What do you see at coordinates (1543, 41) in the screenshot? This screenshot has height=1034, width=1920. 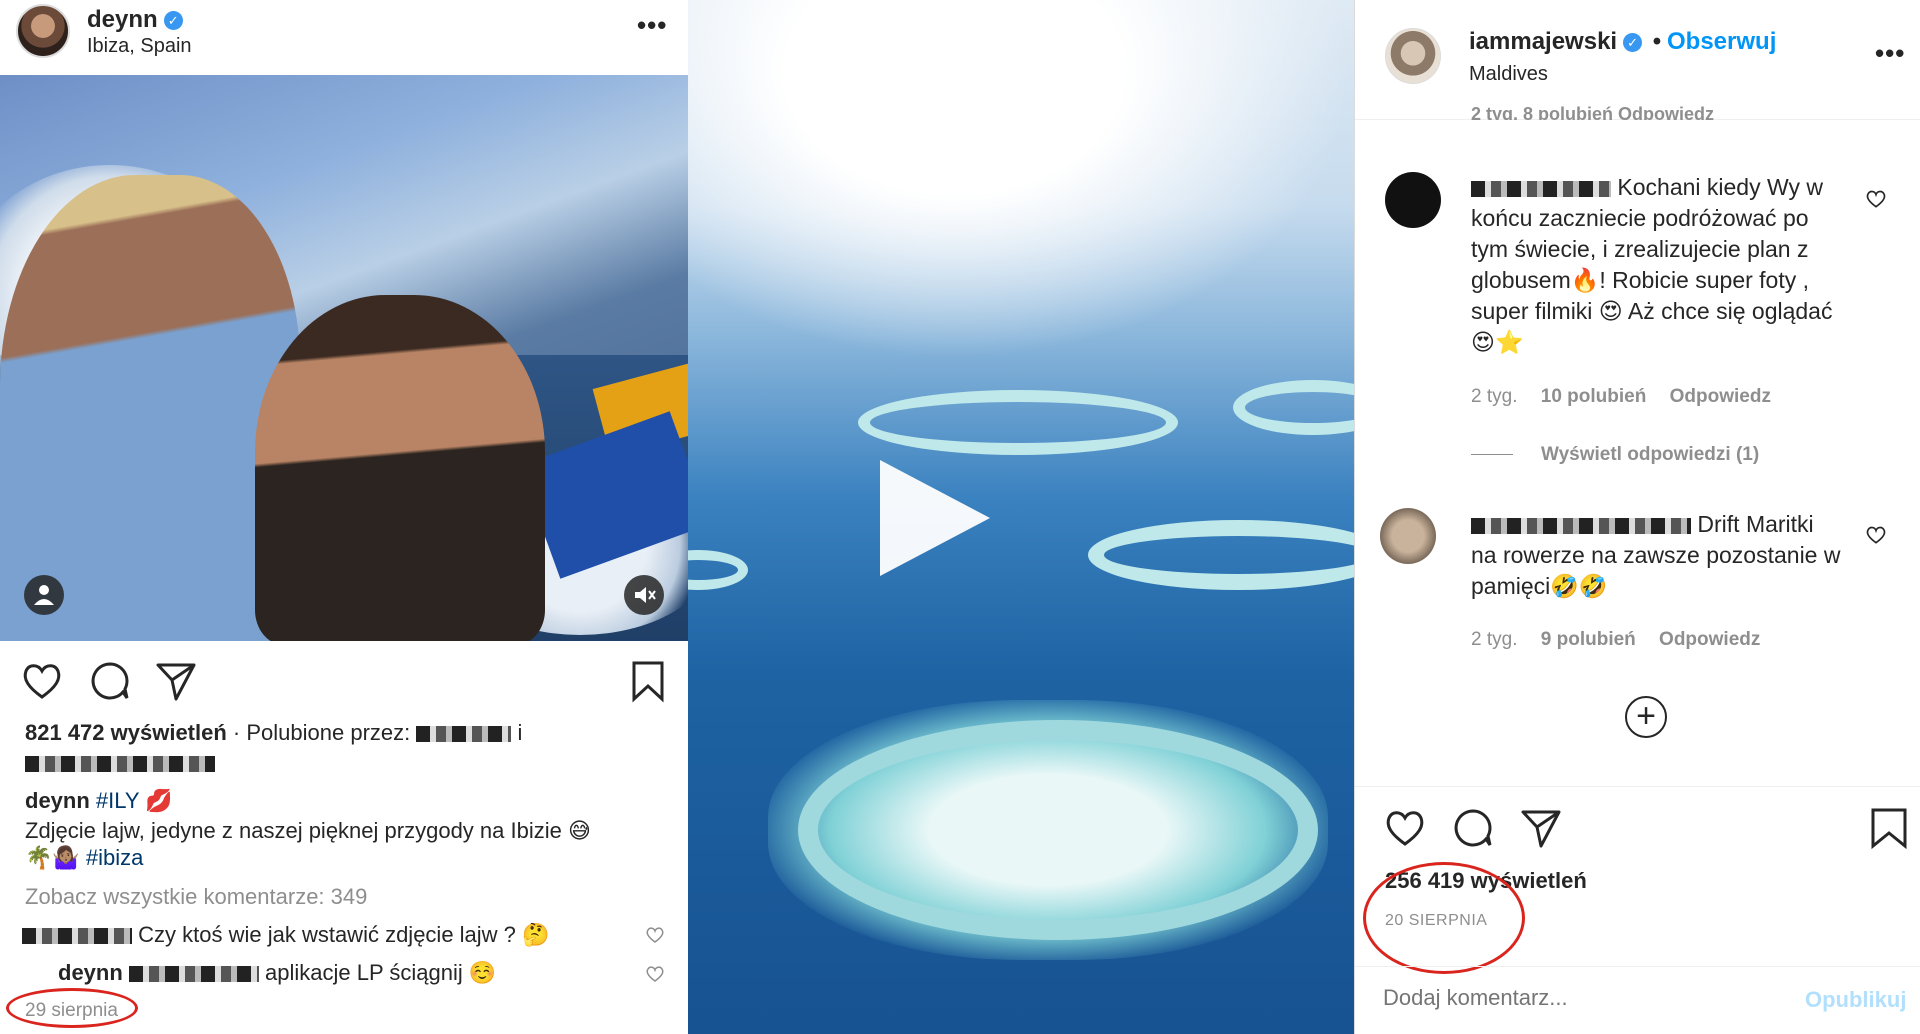 I see `username-text: iammajewski` at bounding box center [1543, 41].